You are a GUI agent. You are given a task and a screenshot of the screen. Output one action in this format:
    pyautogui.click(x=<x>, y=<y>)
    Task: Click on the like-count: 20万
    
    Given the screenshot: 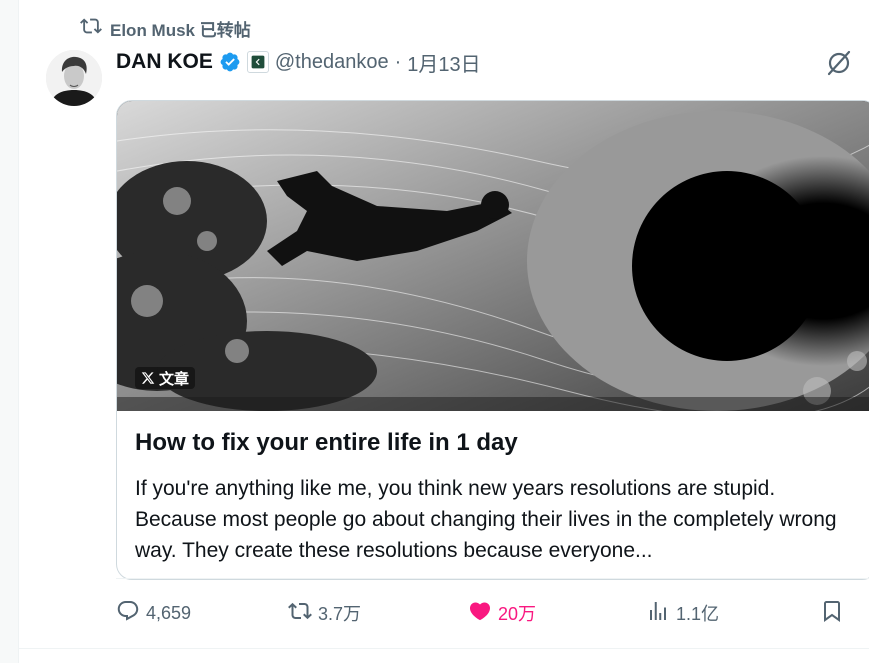 What is the action you would take?
    pyautogui.click(x=517, y=614)
    